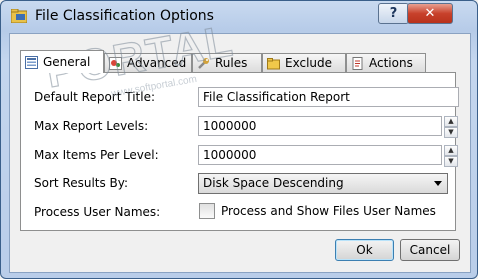  I want to click on max-items-per-level-label: Max Items Per Level:, so click(96, 155).